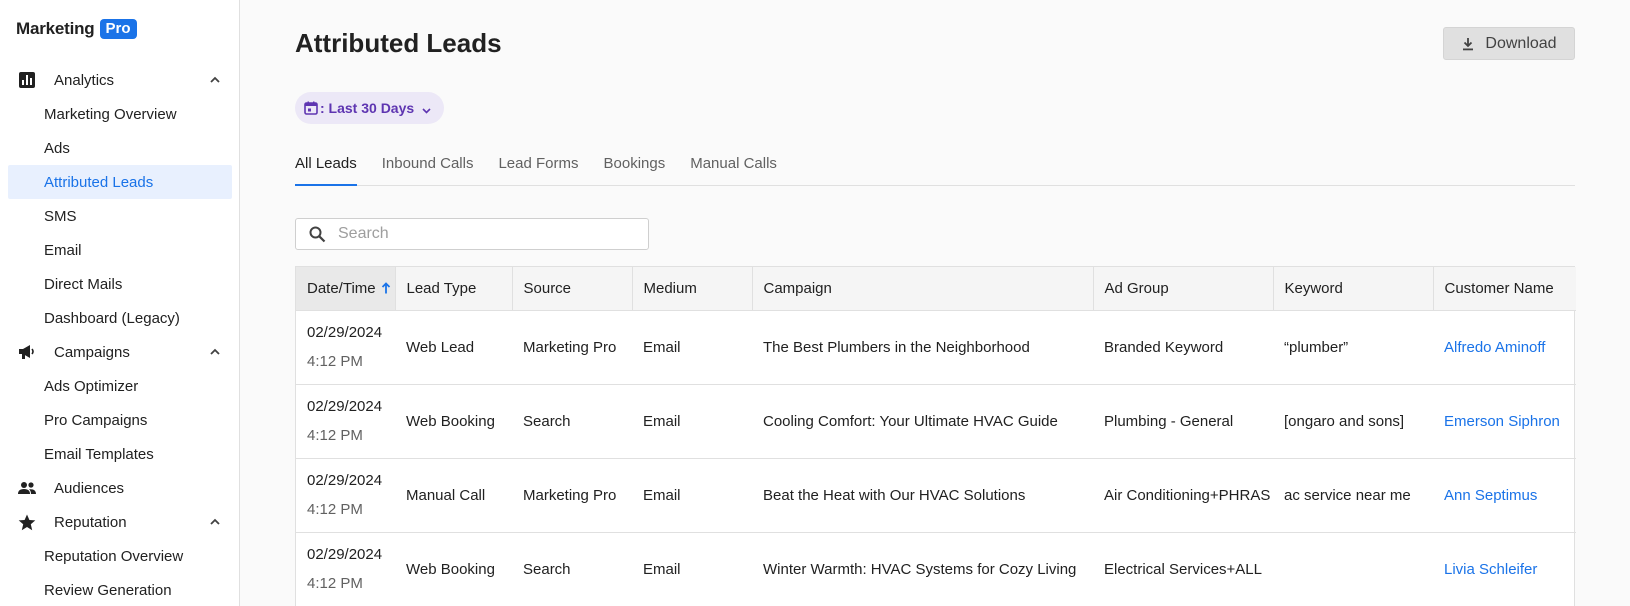 This screenshot has width=1630, height=606. Describe the element at coordinates (27, 522) in the screenshot. I see `star-icon` at that location.